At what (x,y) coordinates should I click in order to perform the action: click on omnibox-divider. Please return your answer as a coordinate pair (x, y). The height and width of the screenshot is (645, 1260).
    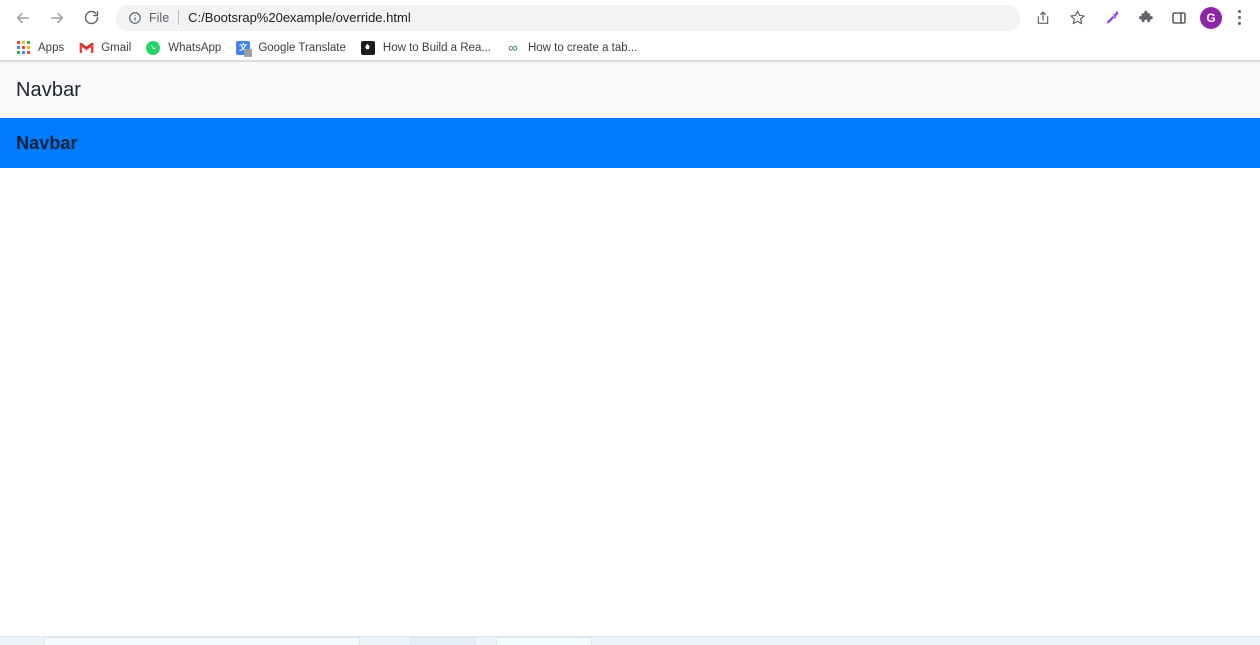
    Looking at the image, I should click on (179, 17).